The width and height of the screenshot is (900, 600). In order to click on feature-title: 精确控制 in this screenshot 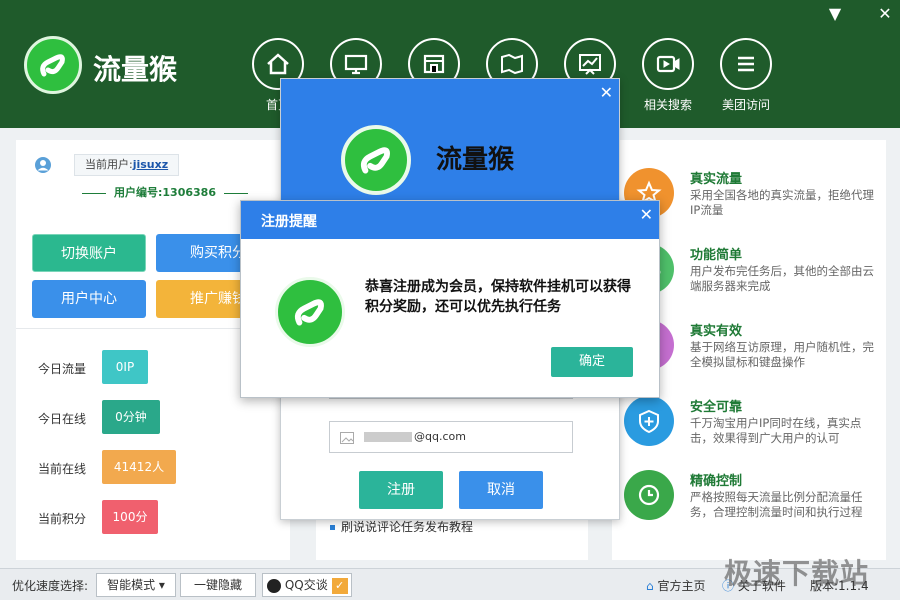, I will do `click(716, 481)`.